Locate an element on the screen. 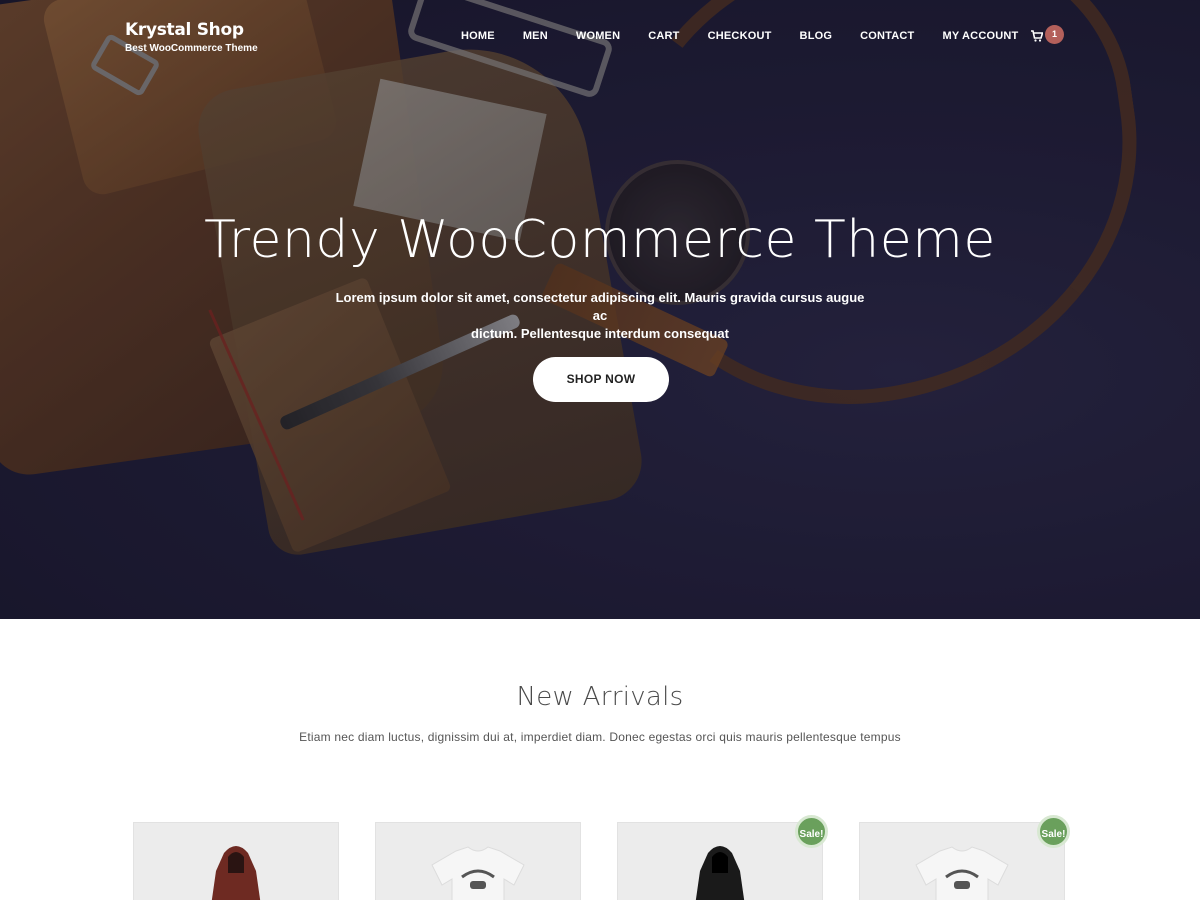 Image resolution: width=1200 pixels, height=900 pixels. hero-subtitle-line-2: dictum. Pellentesque interdum consequat is located at coordinates (600, 333).